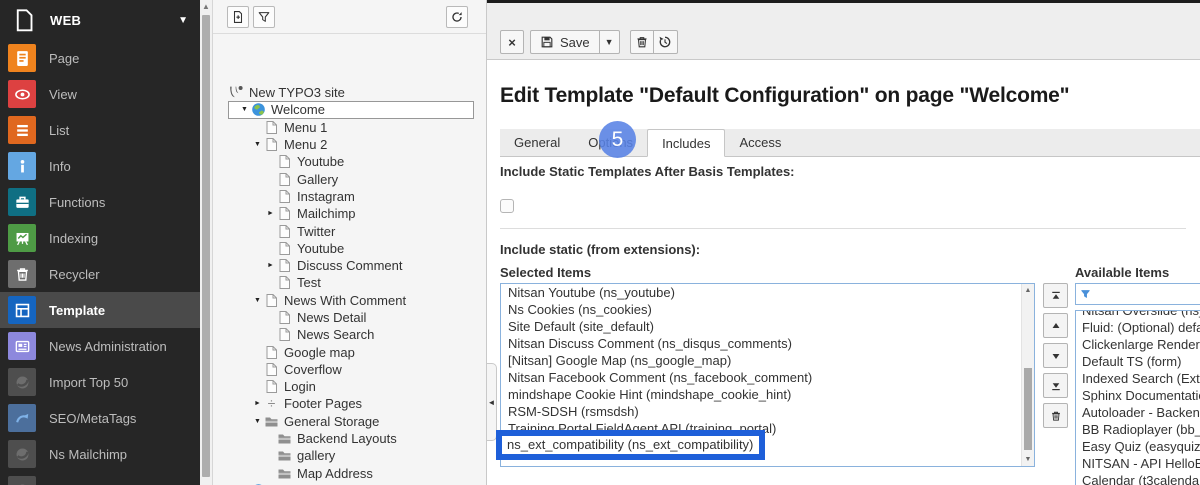 The image size is (1200, 485). I want to click on new-page-button, so click(238, 17).